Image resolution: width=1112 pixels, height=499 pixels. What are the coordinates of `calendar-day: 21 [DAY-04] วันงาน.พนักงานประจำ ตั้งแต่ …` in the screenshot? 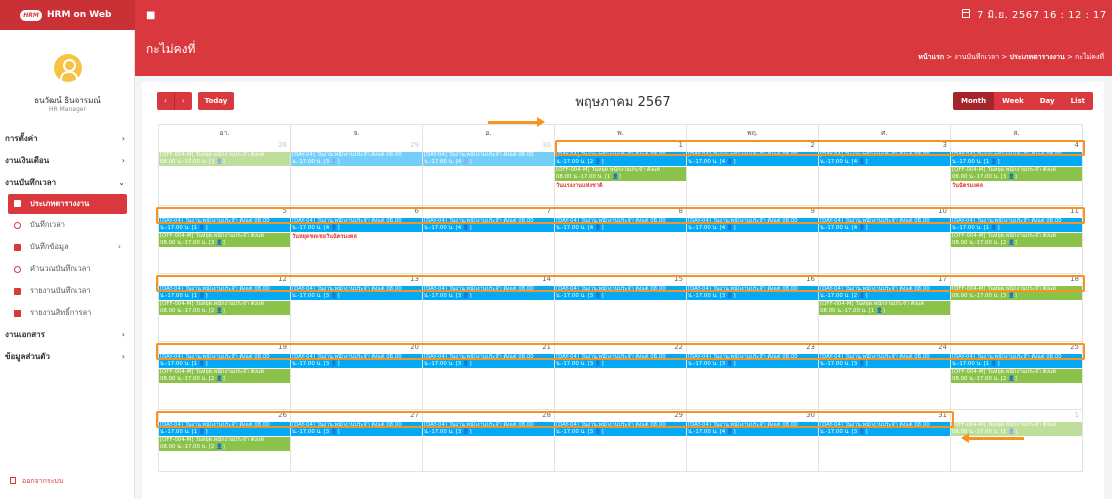 It's located at (489, 375).